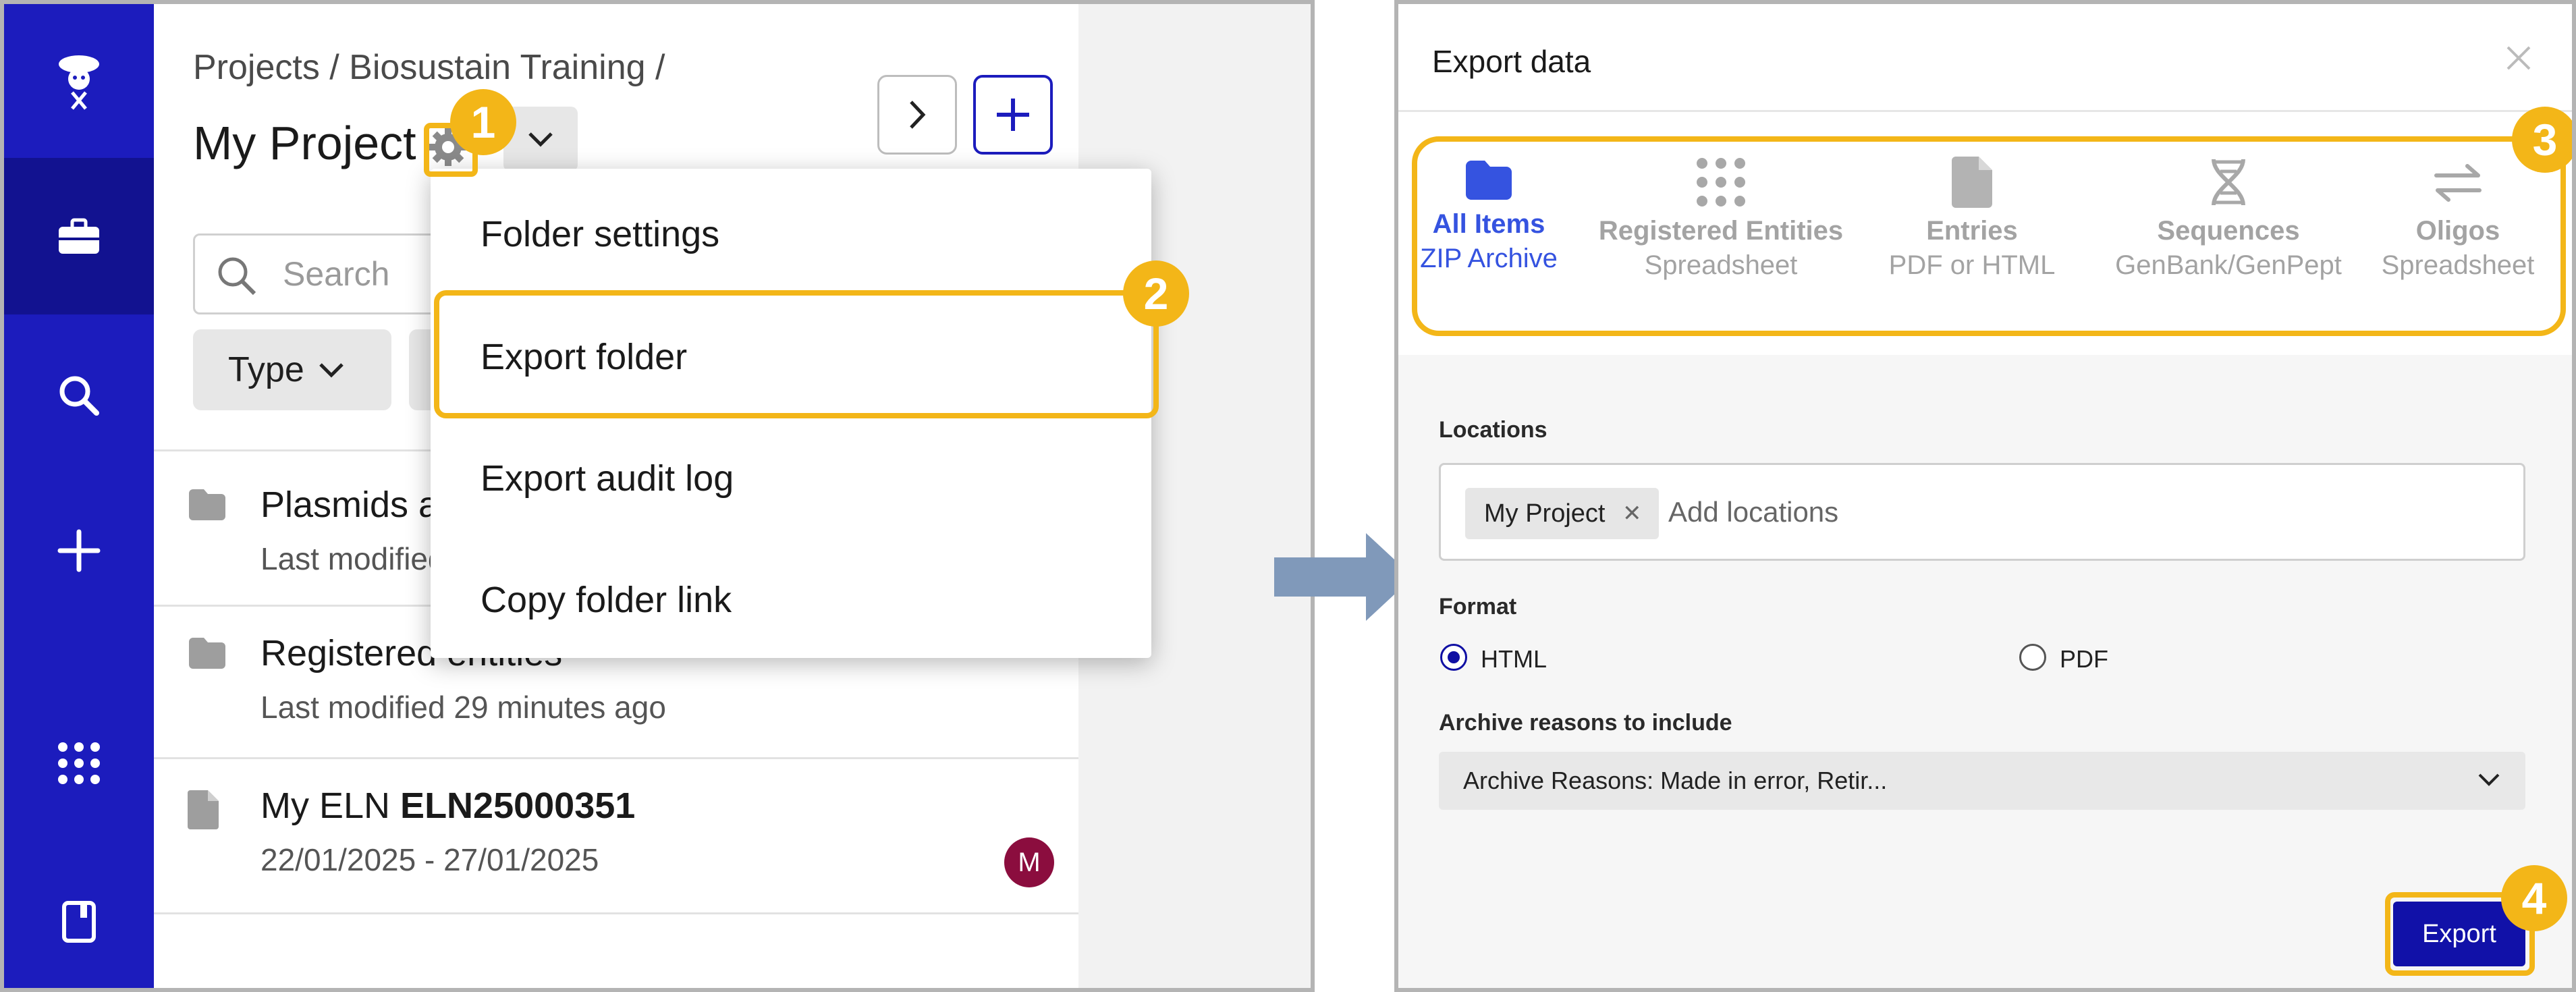 Image resolution: width=2576 pixels, height=992 pixels. What do you see at coordinates (79, 236) in the screenshot?
I see `briefcase-icon` at bounding box center [79, 236].